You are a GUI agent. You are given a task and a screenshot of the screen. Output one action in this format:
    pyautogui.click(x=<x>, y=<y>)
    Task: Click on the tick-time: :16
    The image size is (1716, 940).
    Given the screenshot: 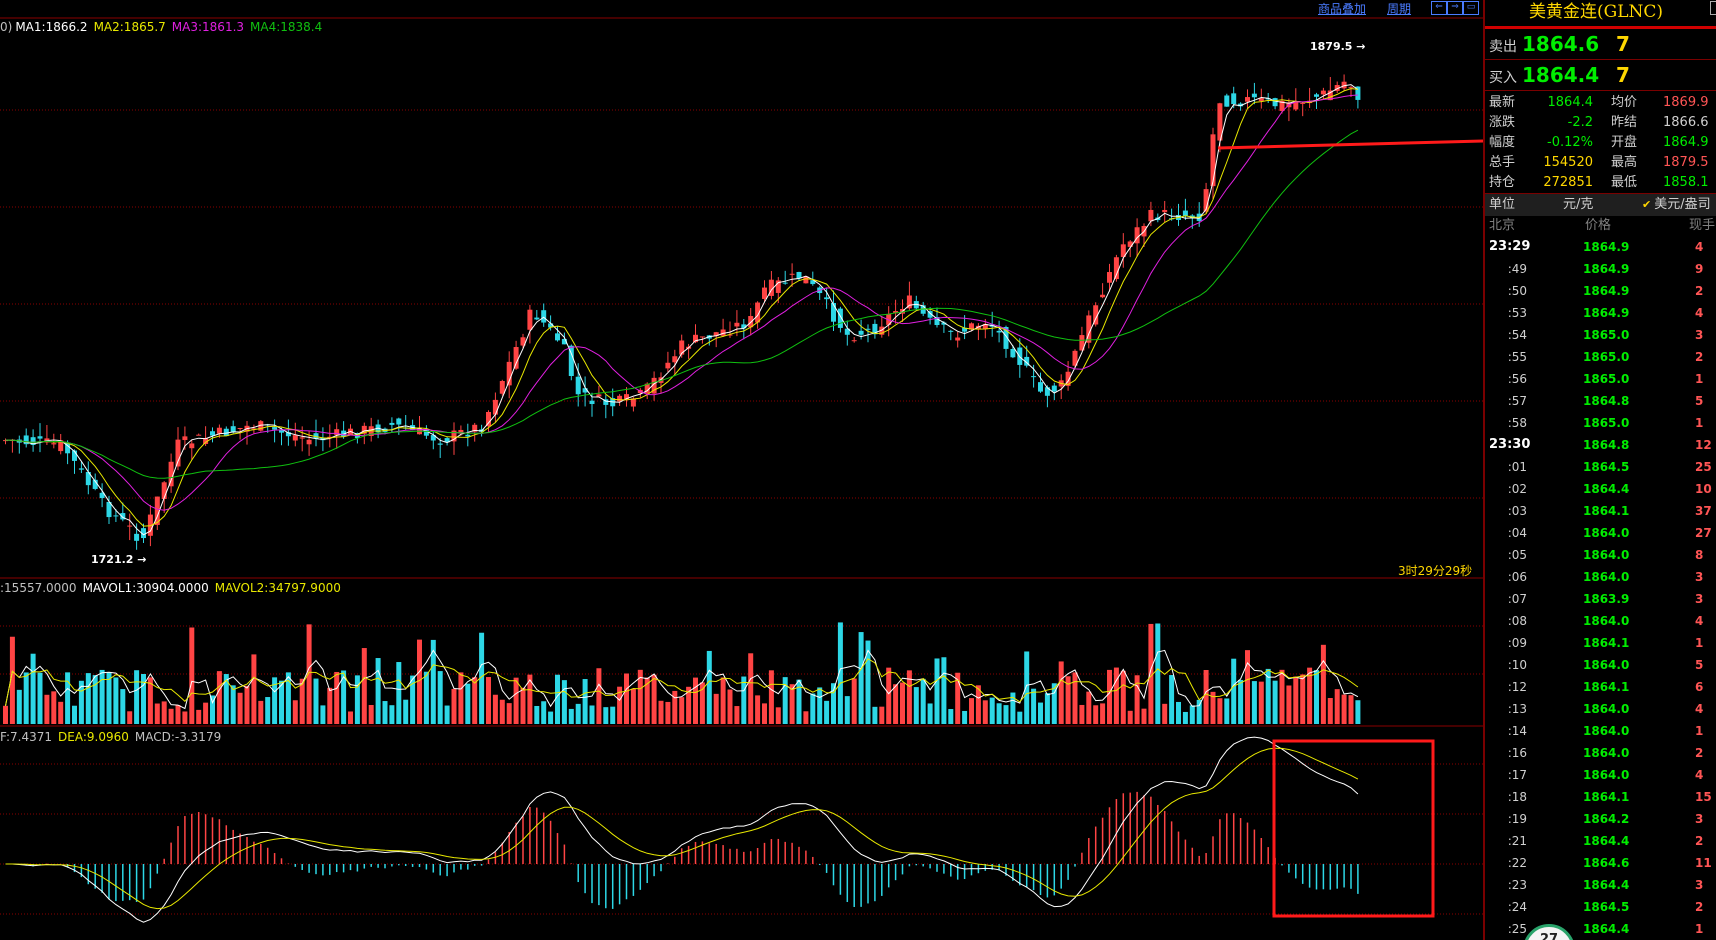 What is the action you would take?
    pyautogui.click(x=1517, y=753)
    